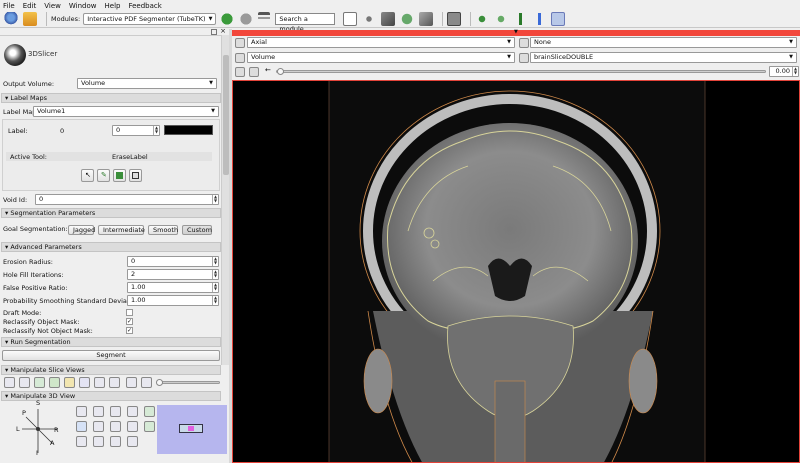 Image resolution: width=800 pixels, height=463 pixels. Describe the element at coordinates (381, 57) in the screenshot. I see `background-volume-select: Volume ▼` at that location.